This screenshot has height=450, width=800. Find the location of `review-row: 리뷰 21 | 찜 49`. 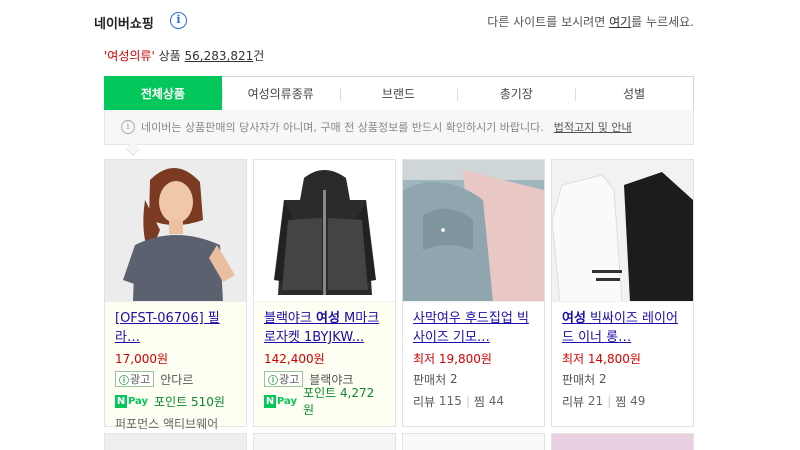

review-row: 리뷰 21 | 찜 49 is located at coordinates (622, 401).